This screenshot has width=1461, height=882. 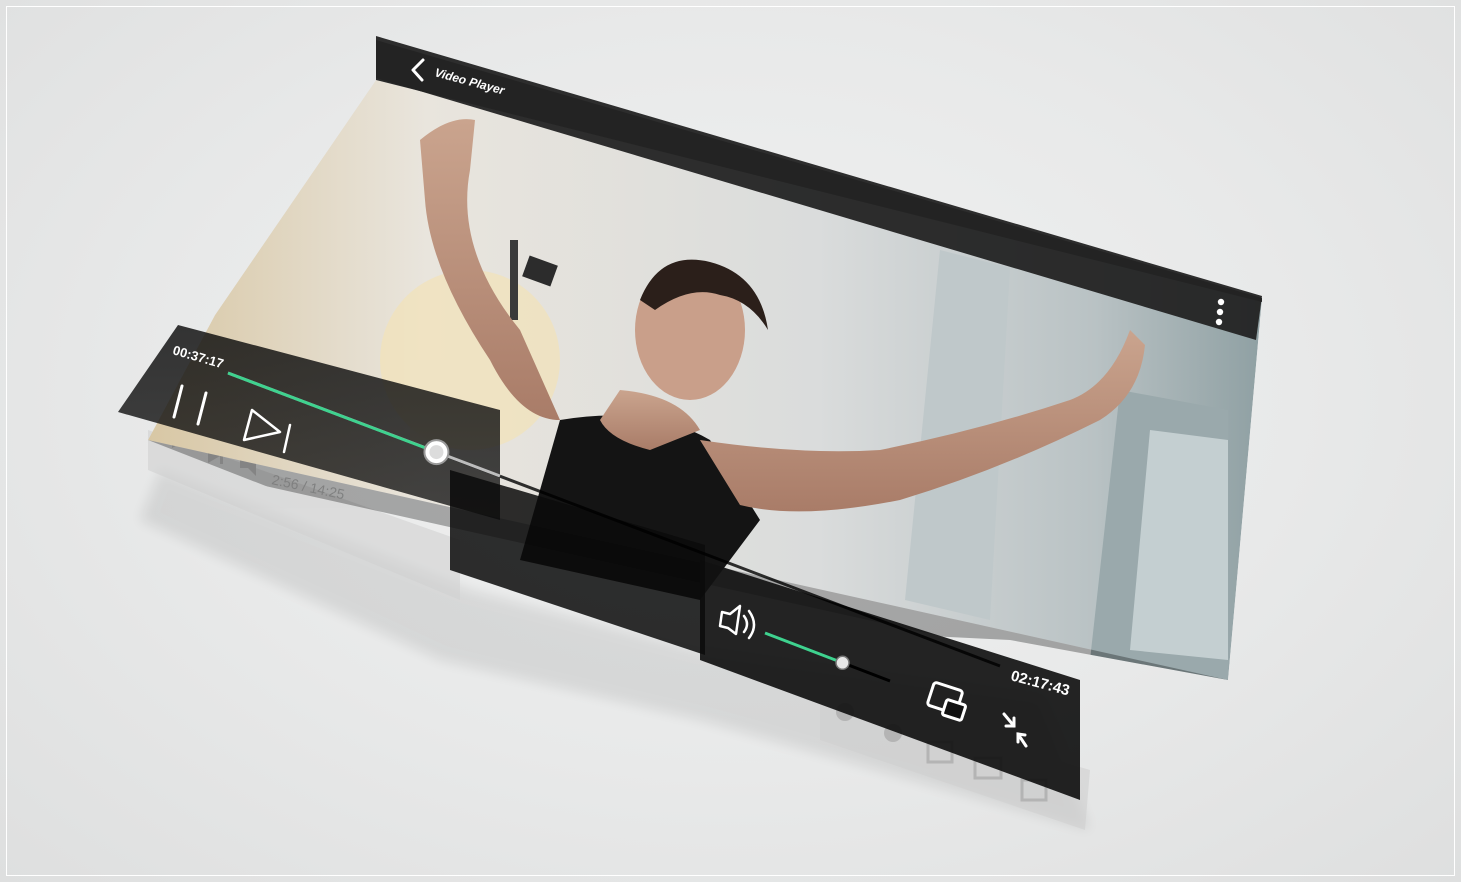 What do you see at coordinates (842, 663) in the screenshot?
I see `volume-thumb` at bounding box center [842, 663].